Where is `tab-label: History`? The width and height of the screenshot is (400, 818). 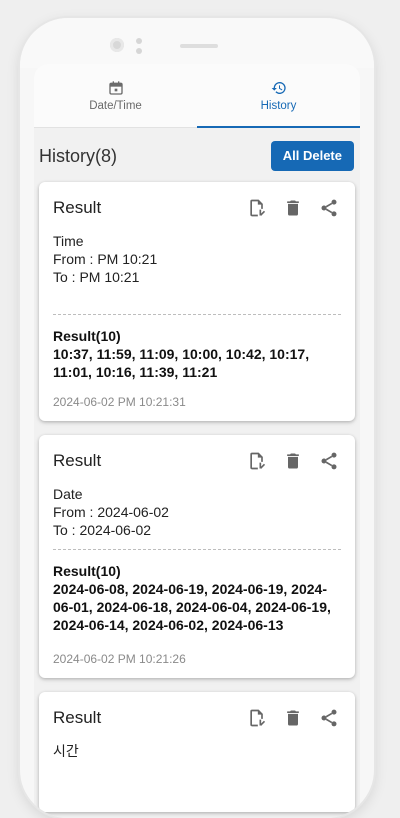
tab-label: History is located at coordinates (278, 105).